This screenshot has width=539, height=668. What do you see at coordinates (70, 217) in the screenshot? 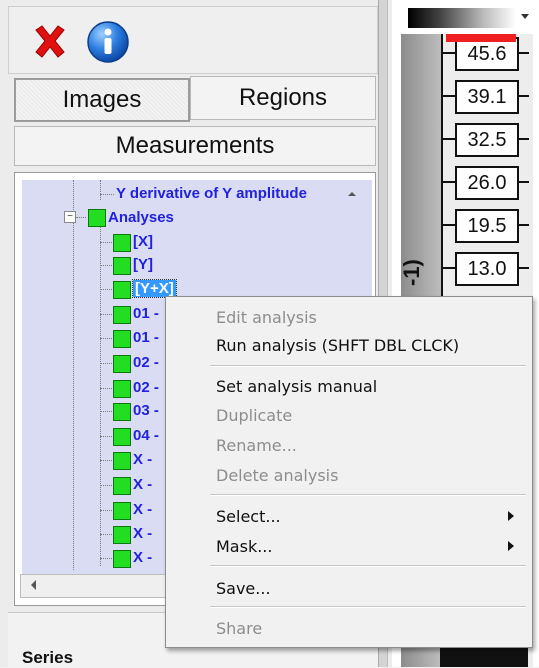
I see `collapse-toggle: −` at bounding box center [70, 217].